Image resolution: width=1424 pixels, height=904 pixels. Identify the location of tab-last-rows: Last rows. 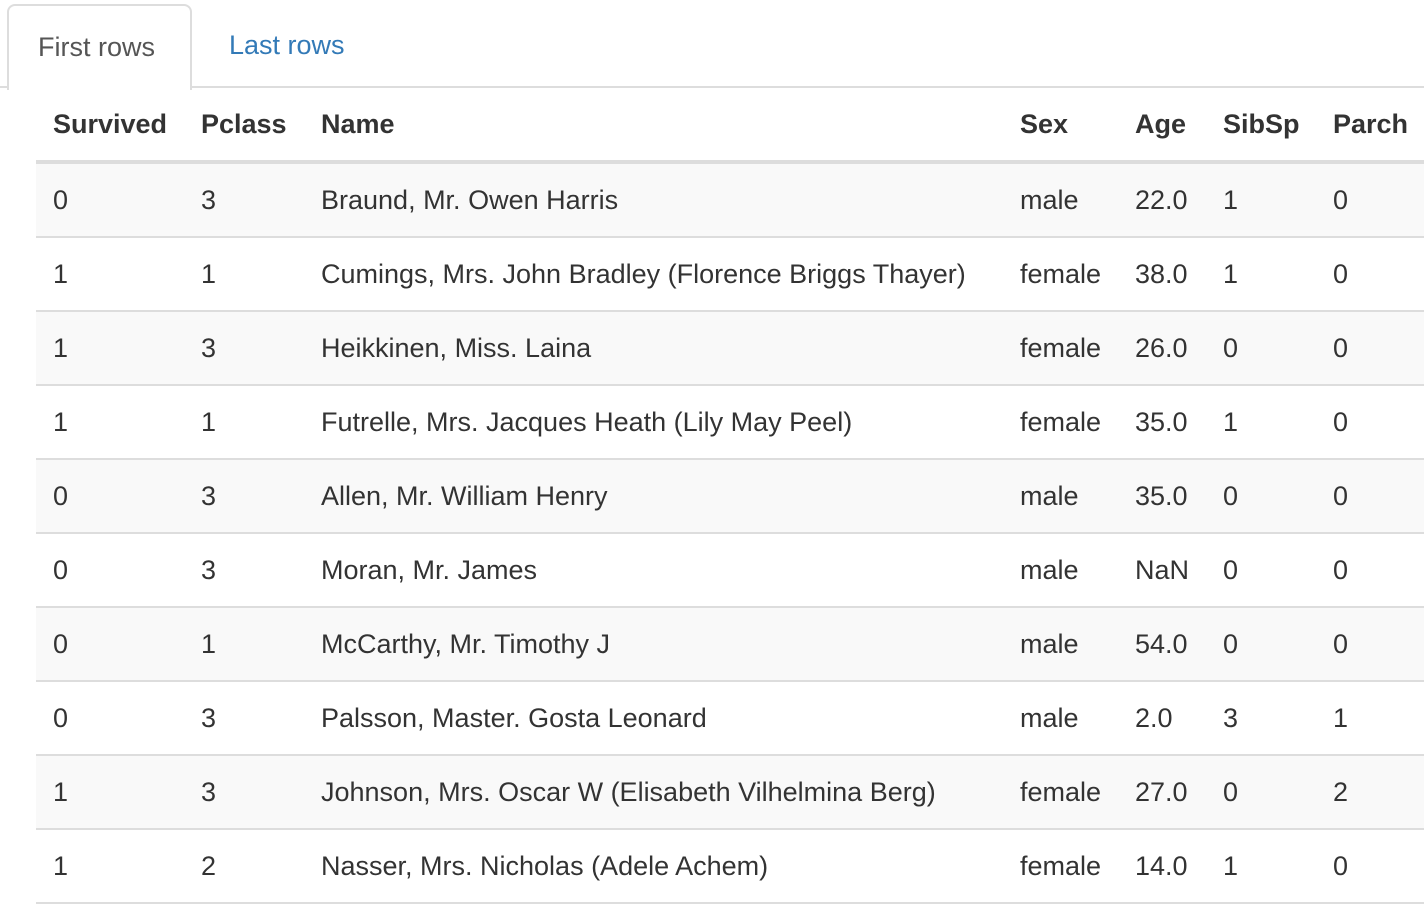
(287, 45).